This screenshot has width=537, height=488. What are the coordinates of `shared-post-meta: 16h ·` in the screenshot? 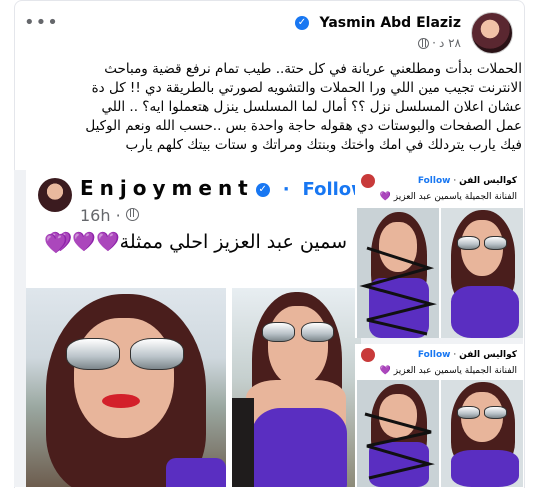 It's located at (109, 215).